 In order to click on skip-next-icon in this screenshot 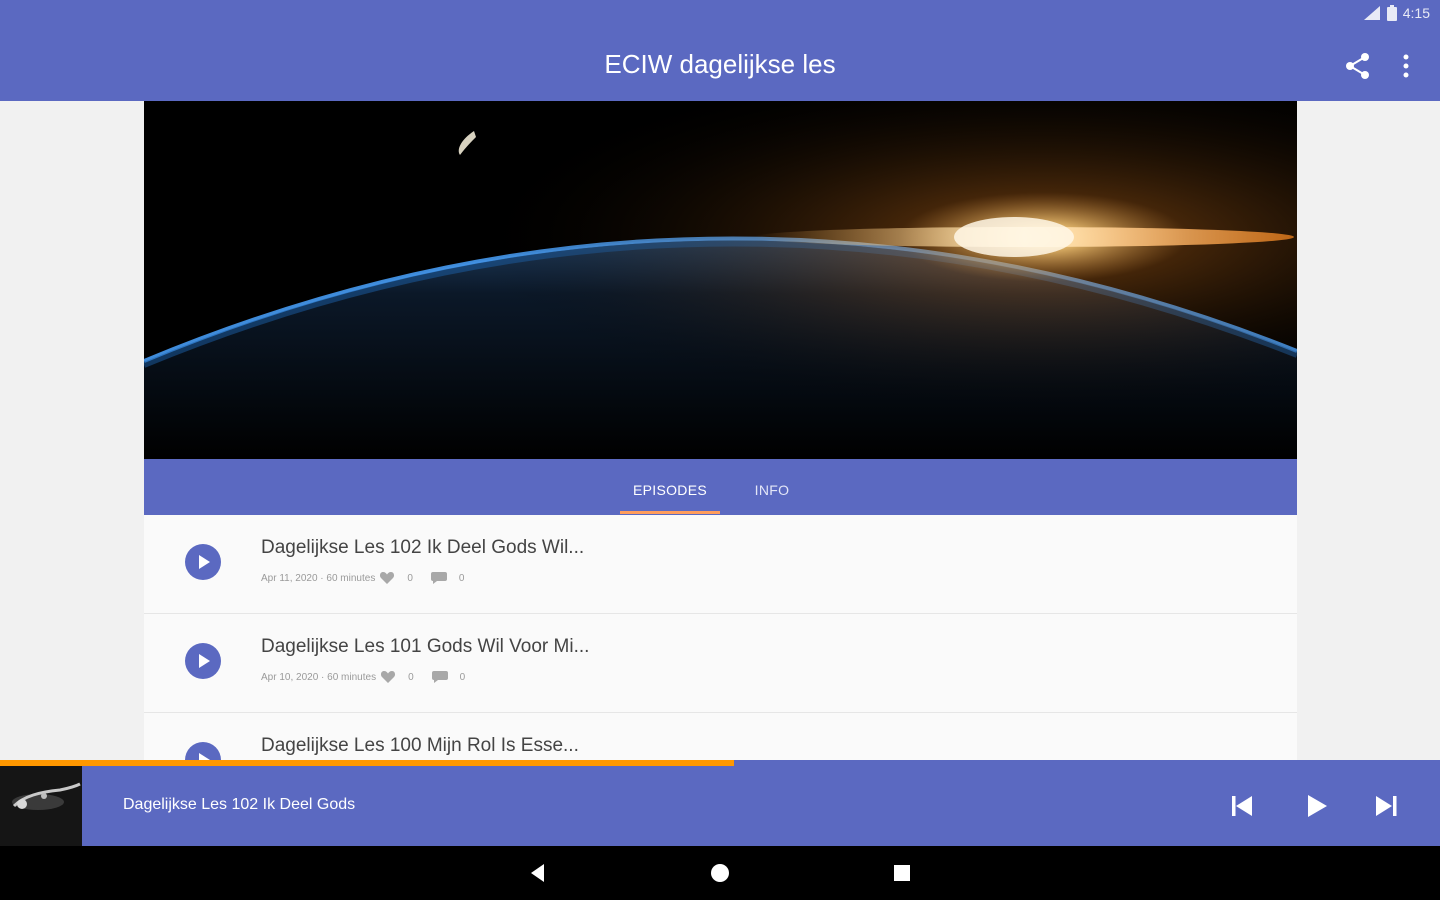, I will do `click(1386, 806)`.